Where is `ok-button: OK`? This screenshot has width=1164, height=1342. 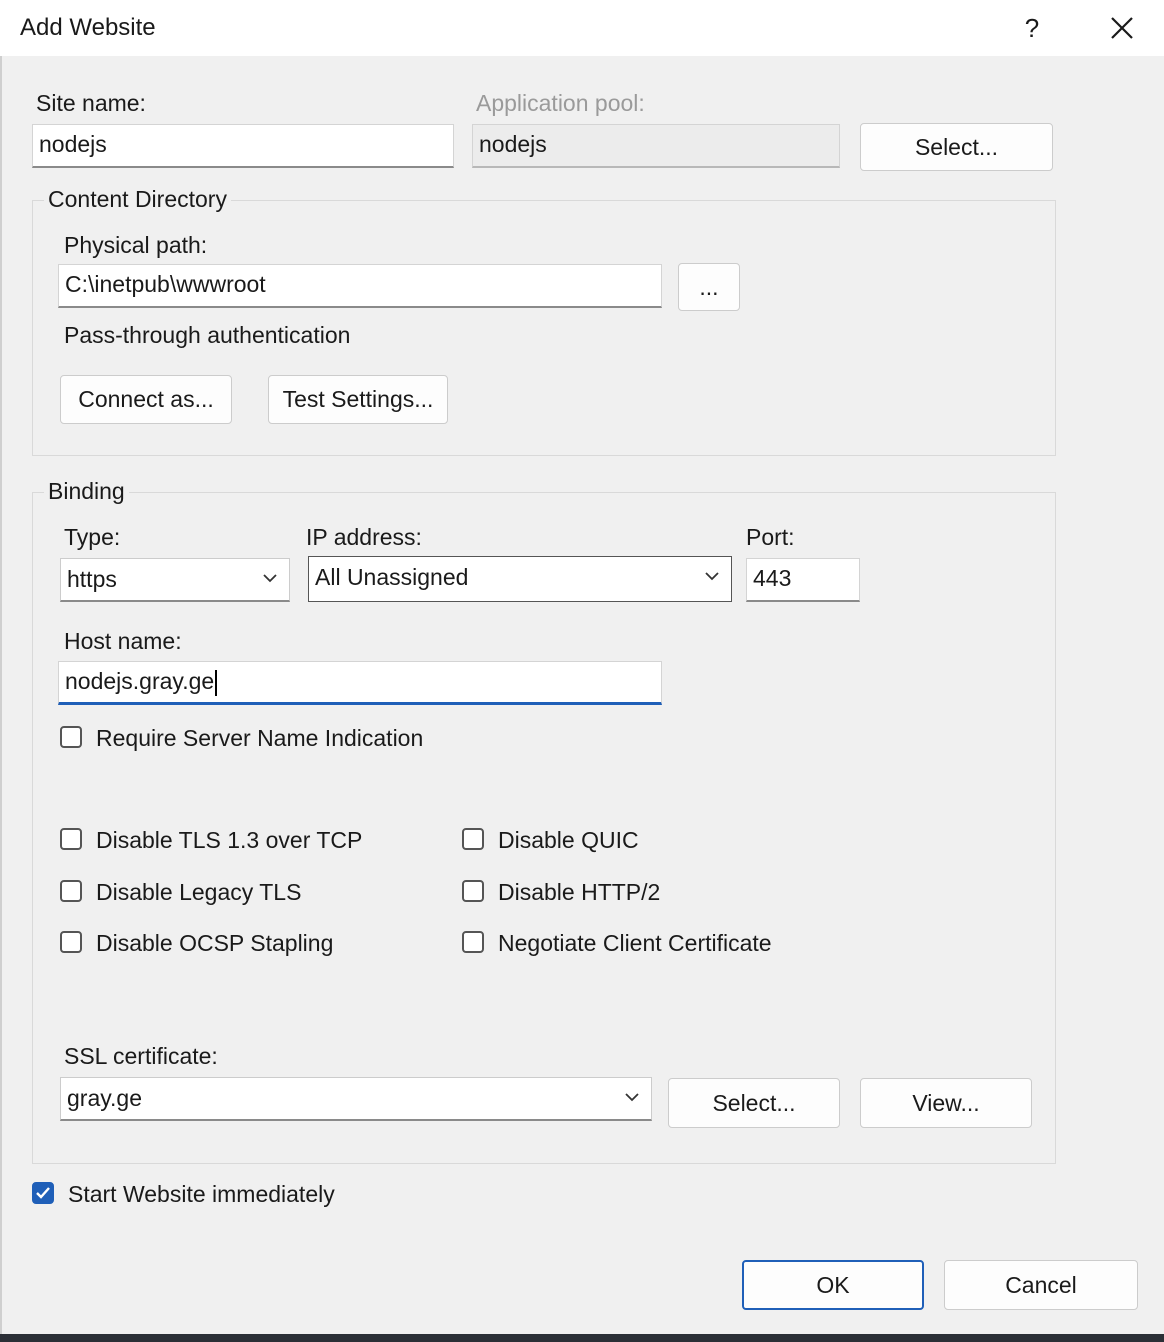
ok-button: OK is located at coordinates (833, 1285).